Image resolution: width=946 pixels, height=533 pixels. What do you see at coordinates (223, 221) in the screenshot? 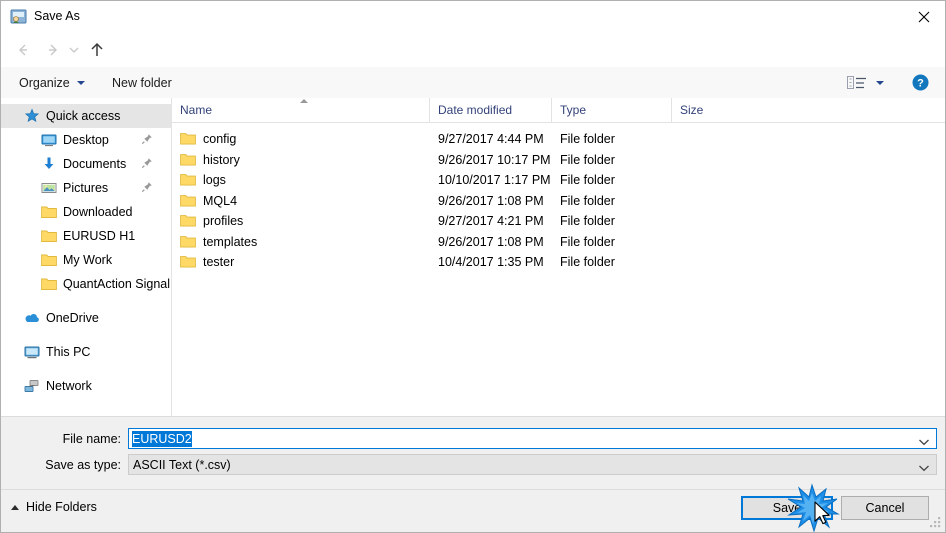
I see `file-name-label: profiles` at bounding box center [223, 221].